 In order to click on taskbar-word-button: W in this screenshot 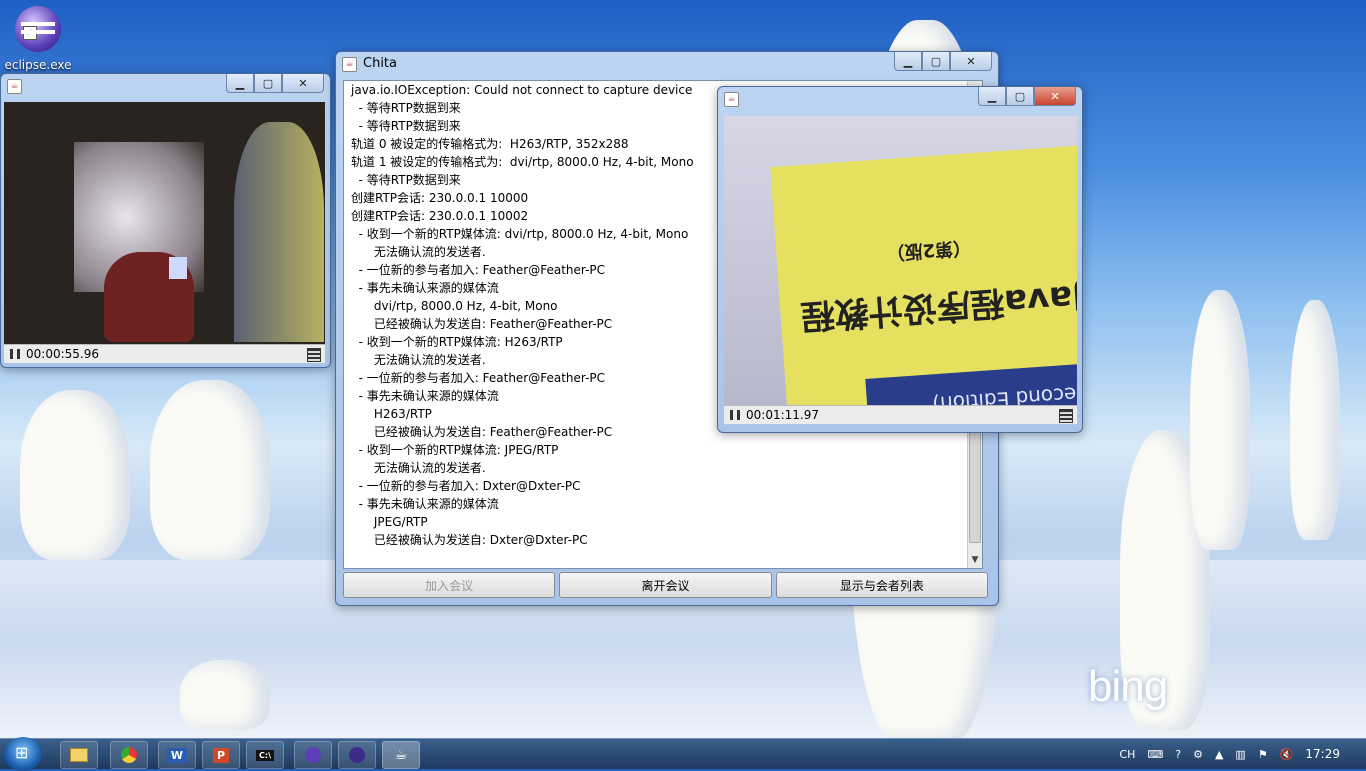, I will do `click(177, 755)`.